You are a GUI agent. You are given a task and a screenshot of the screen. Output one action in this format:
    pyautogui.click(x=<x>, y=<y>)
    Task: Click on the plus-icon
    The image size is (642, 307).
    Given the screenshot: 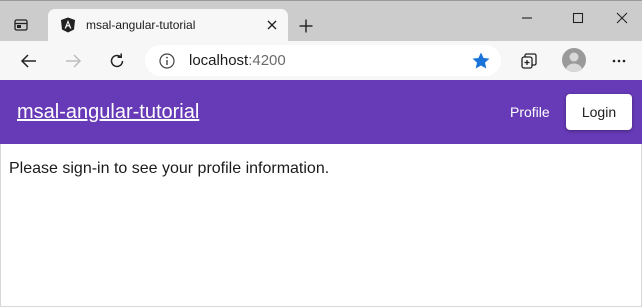 What is the action you would take?
    pyautogui.click(x=306, y=26)
    